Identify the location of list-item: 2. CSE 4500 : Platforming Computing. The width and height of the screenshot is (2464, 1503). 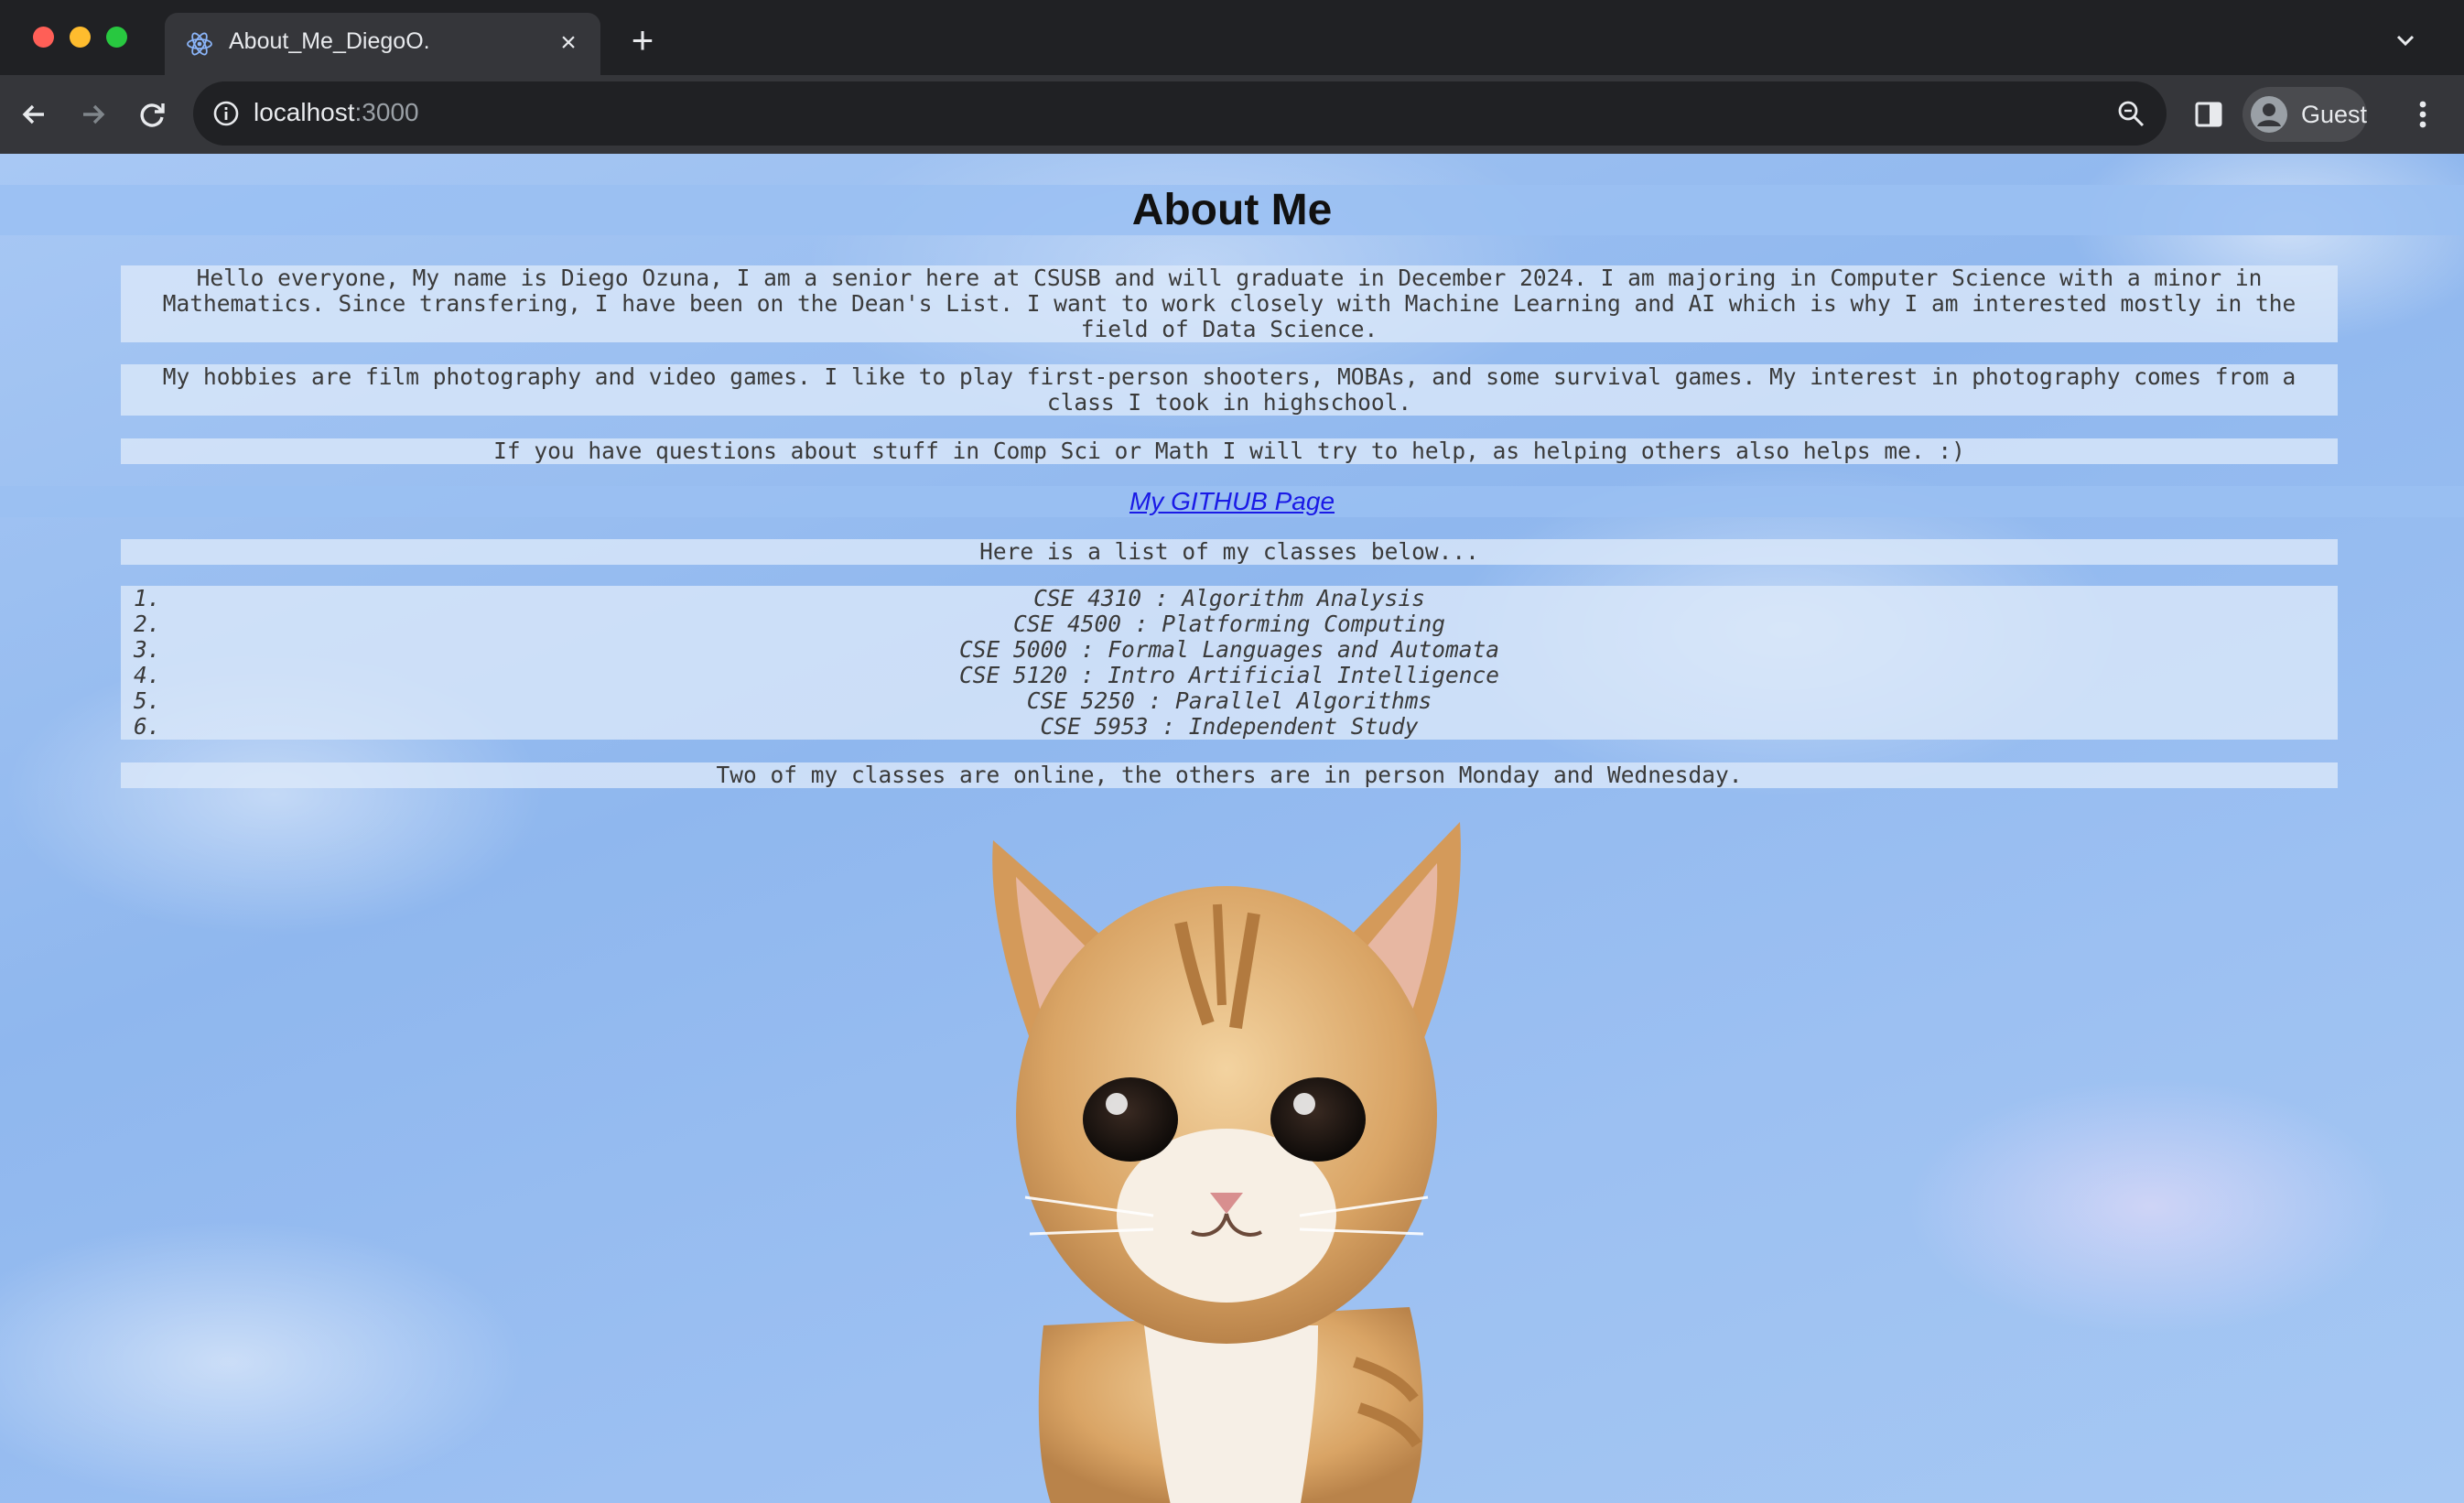
(1229, 624).